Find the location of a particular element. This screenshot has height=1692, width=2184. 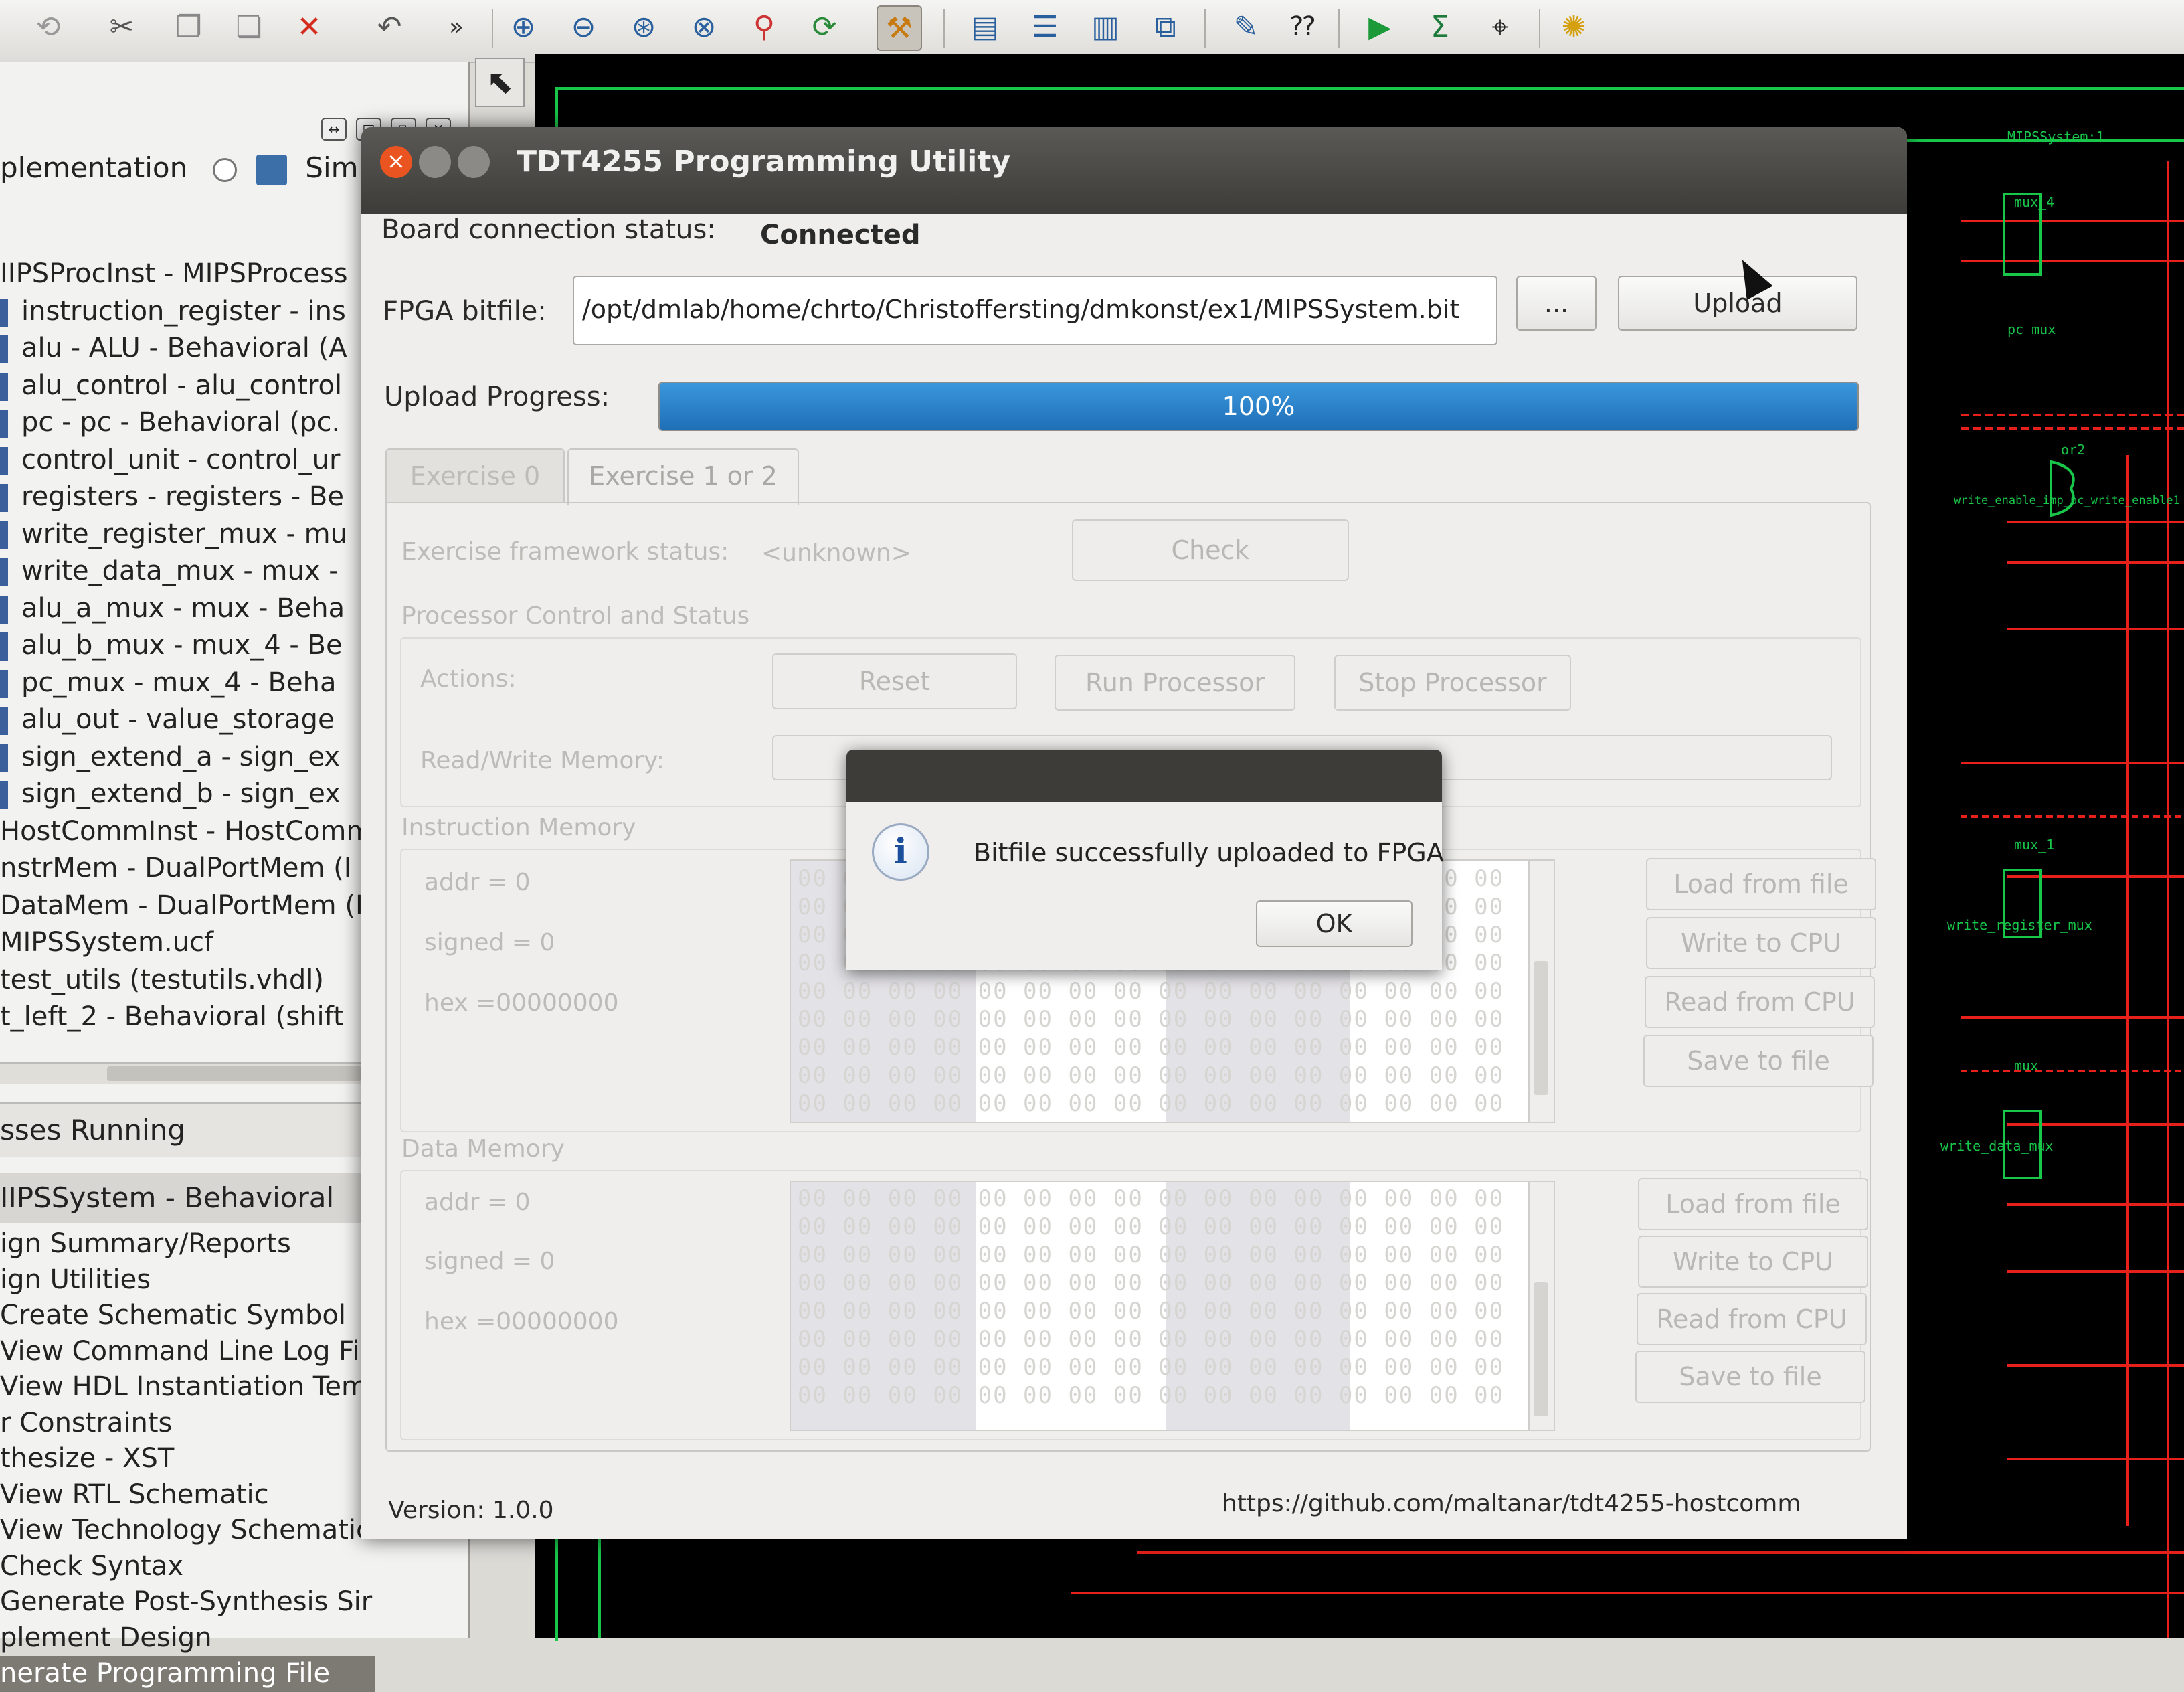

refresh-icon: ⟳ is located at coordinates (824, 26).